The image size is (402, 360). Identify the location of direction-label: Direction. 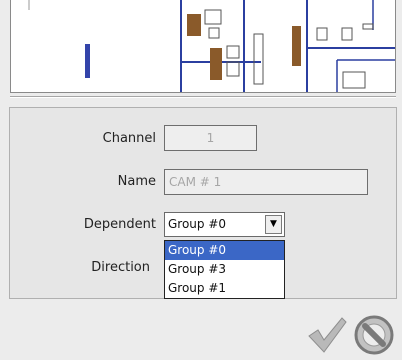
(120, 267).